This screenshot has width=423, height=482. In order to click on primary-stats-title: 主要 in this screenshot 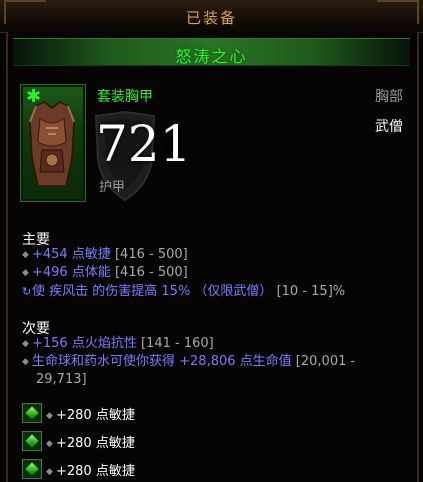, I will do `click(36, 240)`.